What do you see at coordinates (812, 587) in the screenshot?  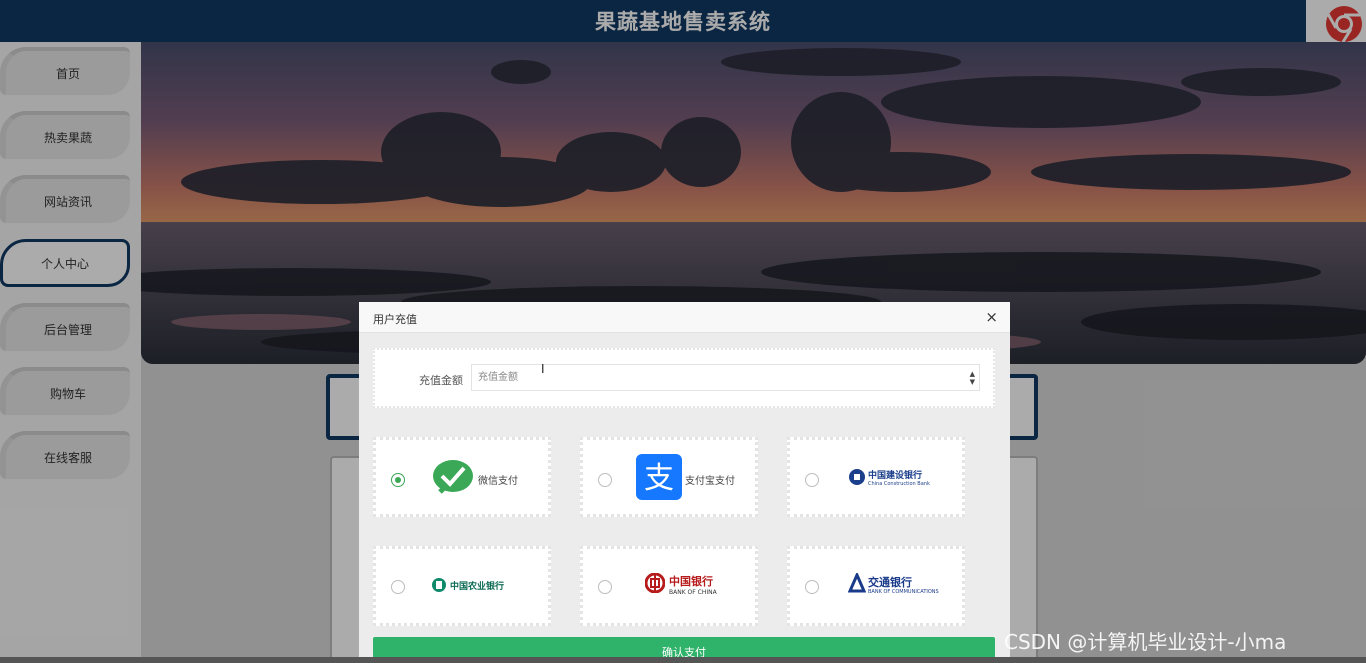 I see `bocom-radio` at bounding box center [812, 587].